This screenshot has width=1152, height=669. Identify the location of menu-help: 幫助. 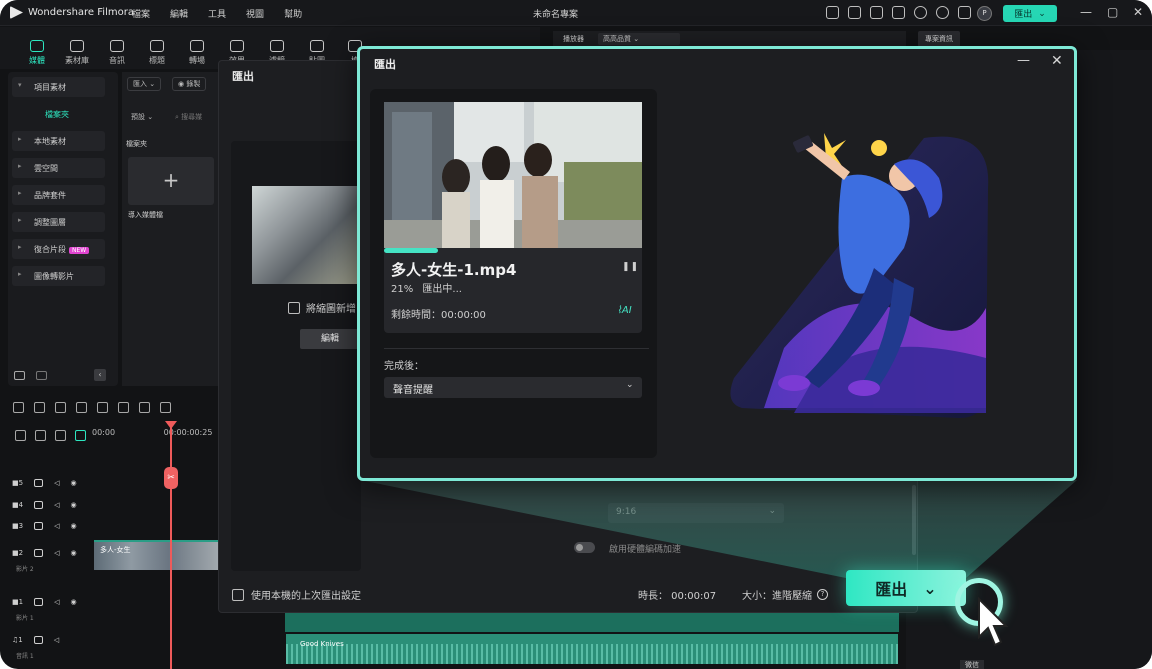
(293, 13).